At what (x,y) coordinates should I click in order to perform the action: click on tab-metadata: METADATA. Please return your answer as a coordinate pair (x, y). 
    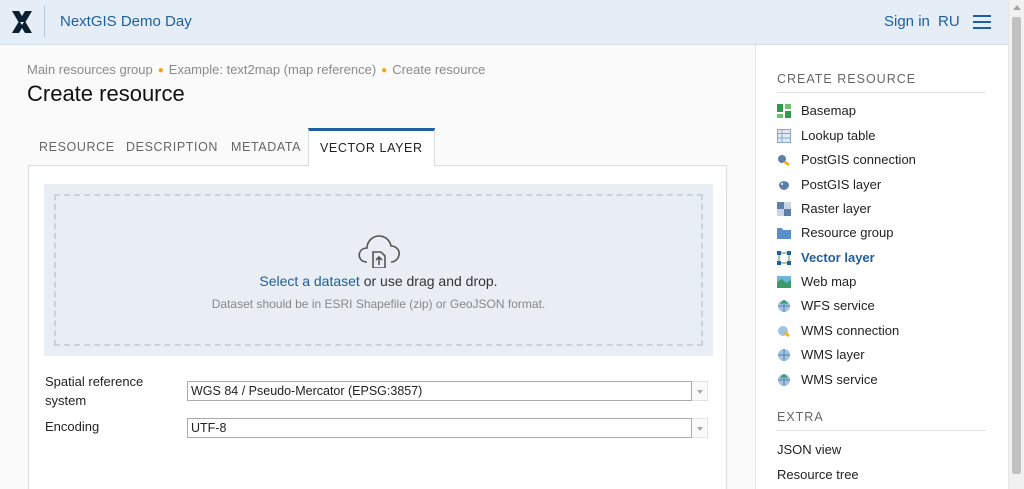
    Looking at the image, I should click on (266, 147).